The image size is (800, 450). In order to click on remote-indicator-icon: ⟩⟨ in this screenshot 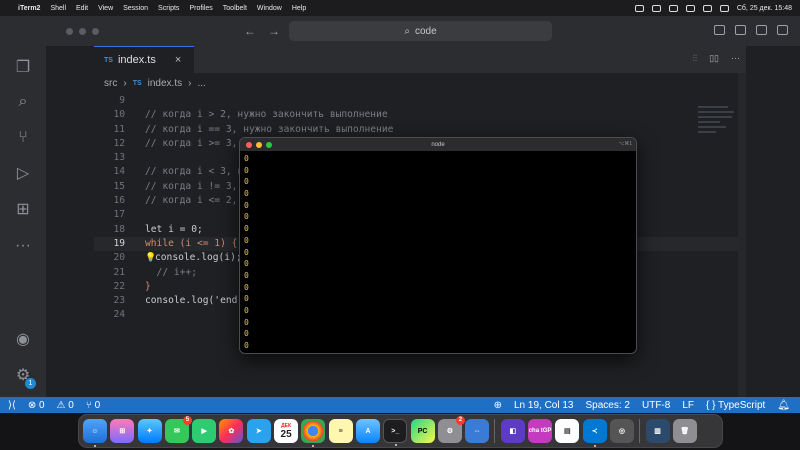, I will do `click(12, 405)`.